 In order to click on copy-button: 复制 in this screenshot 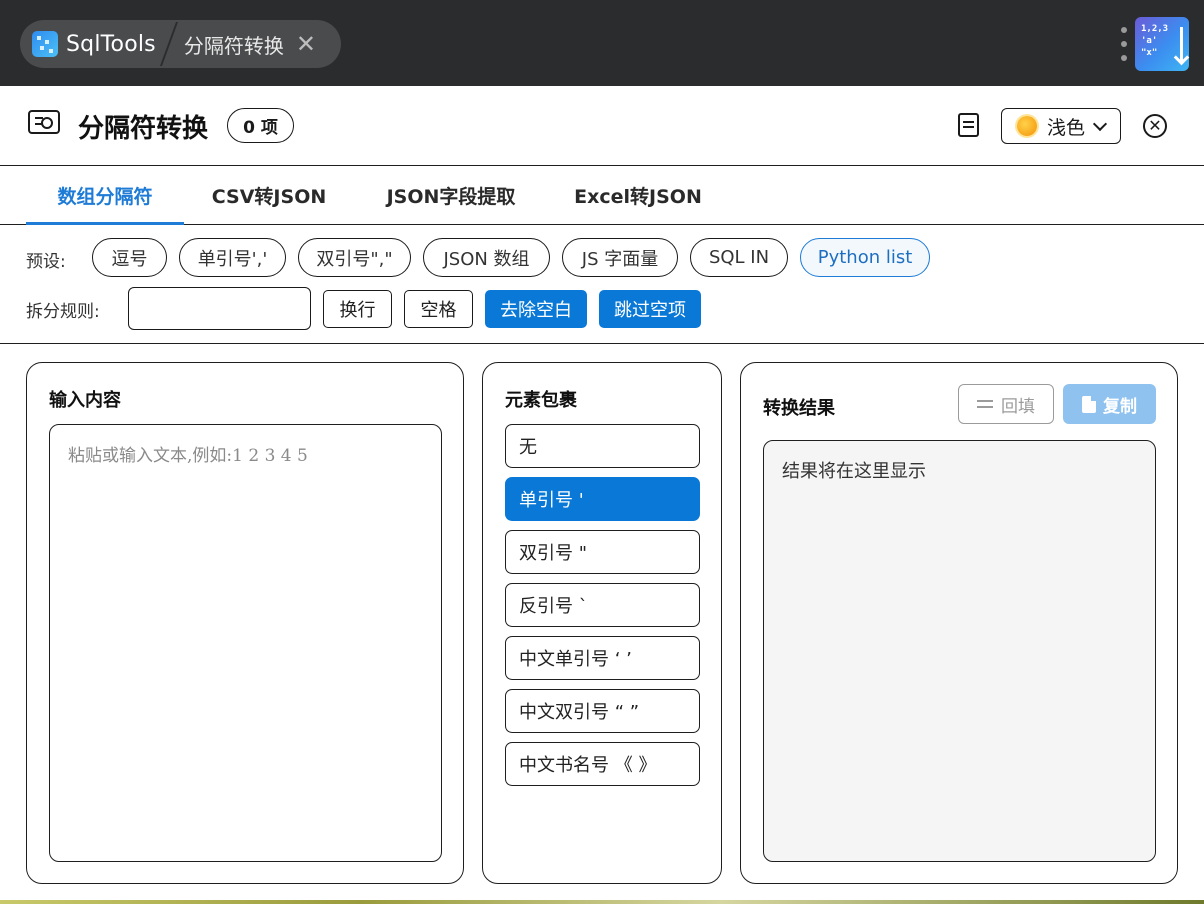, I will do `click(1109, 404)`.